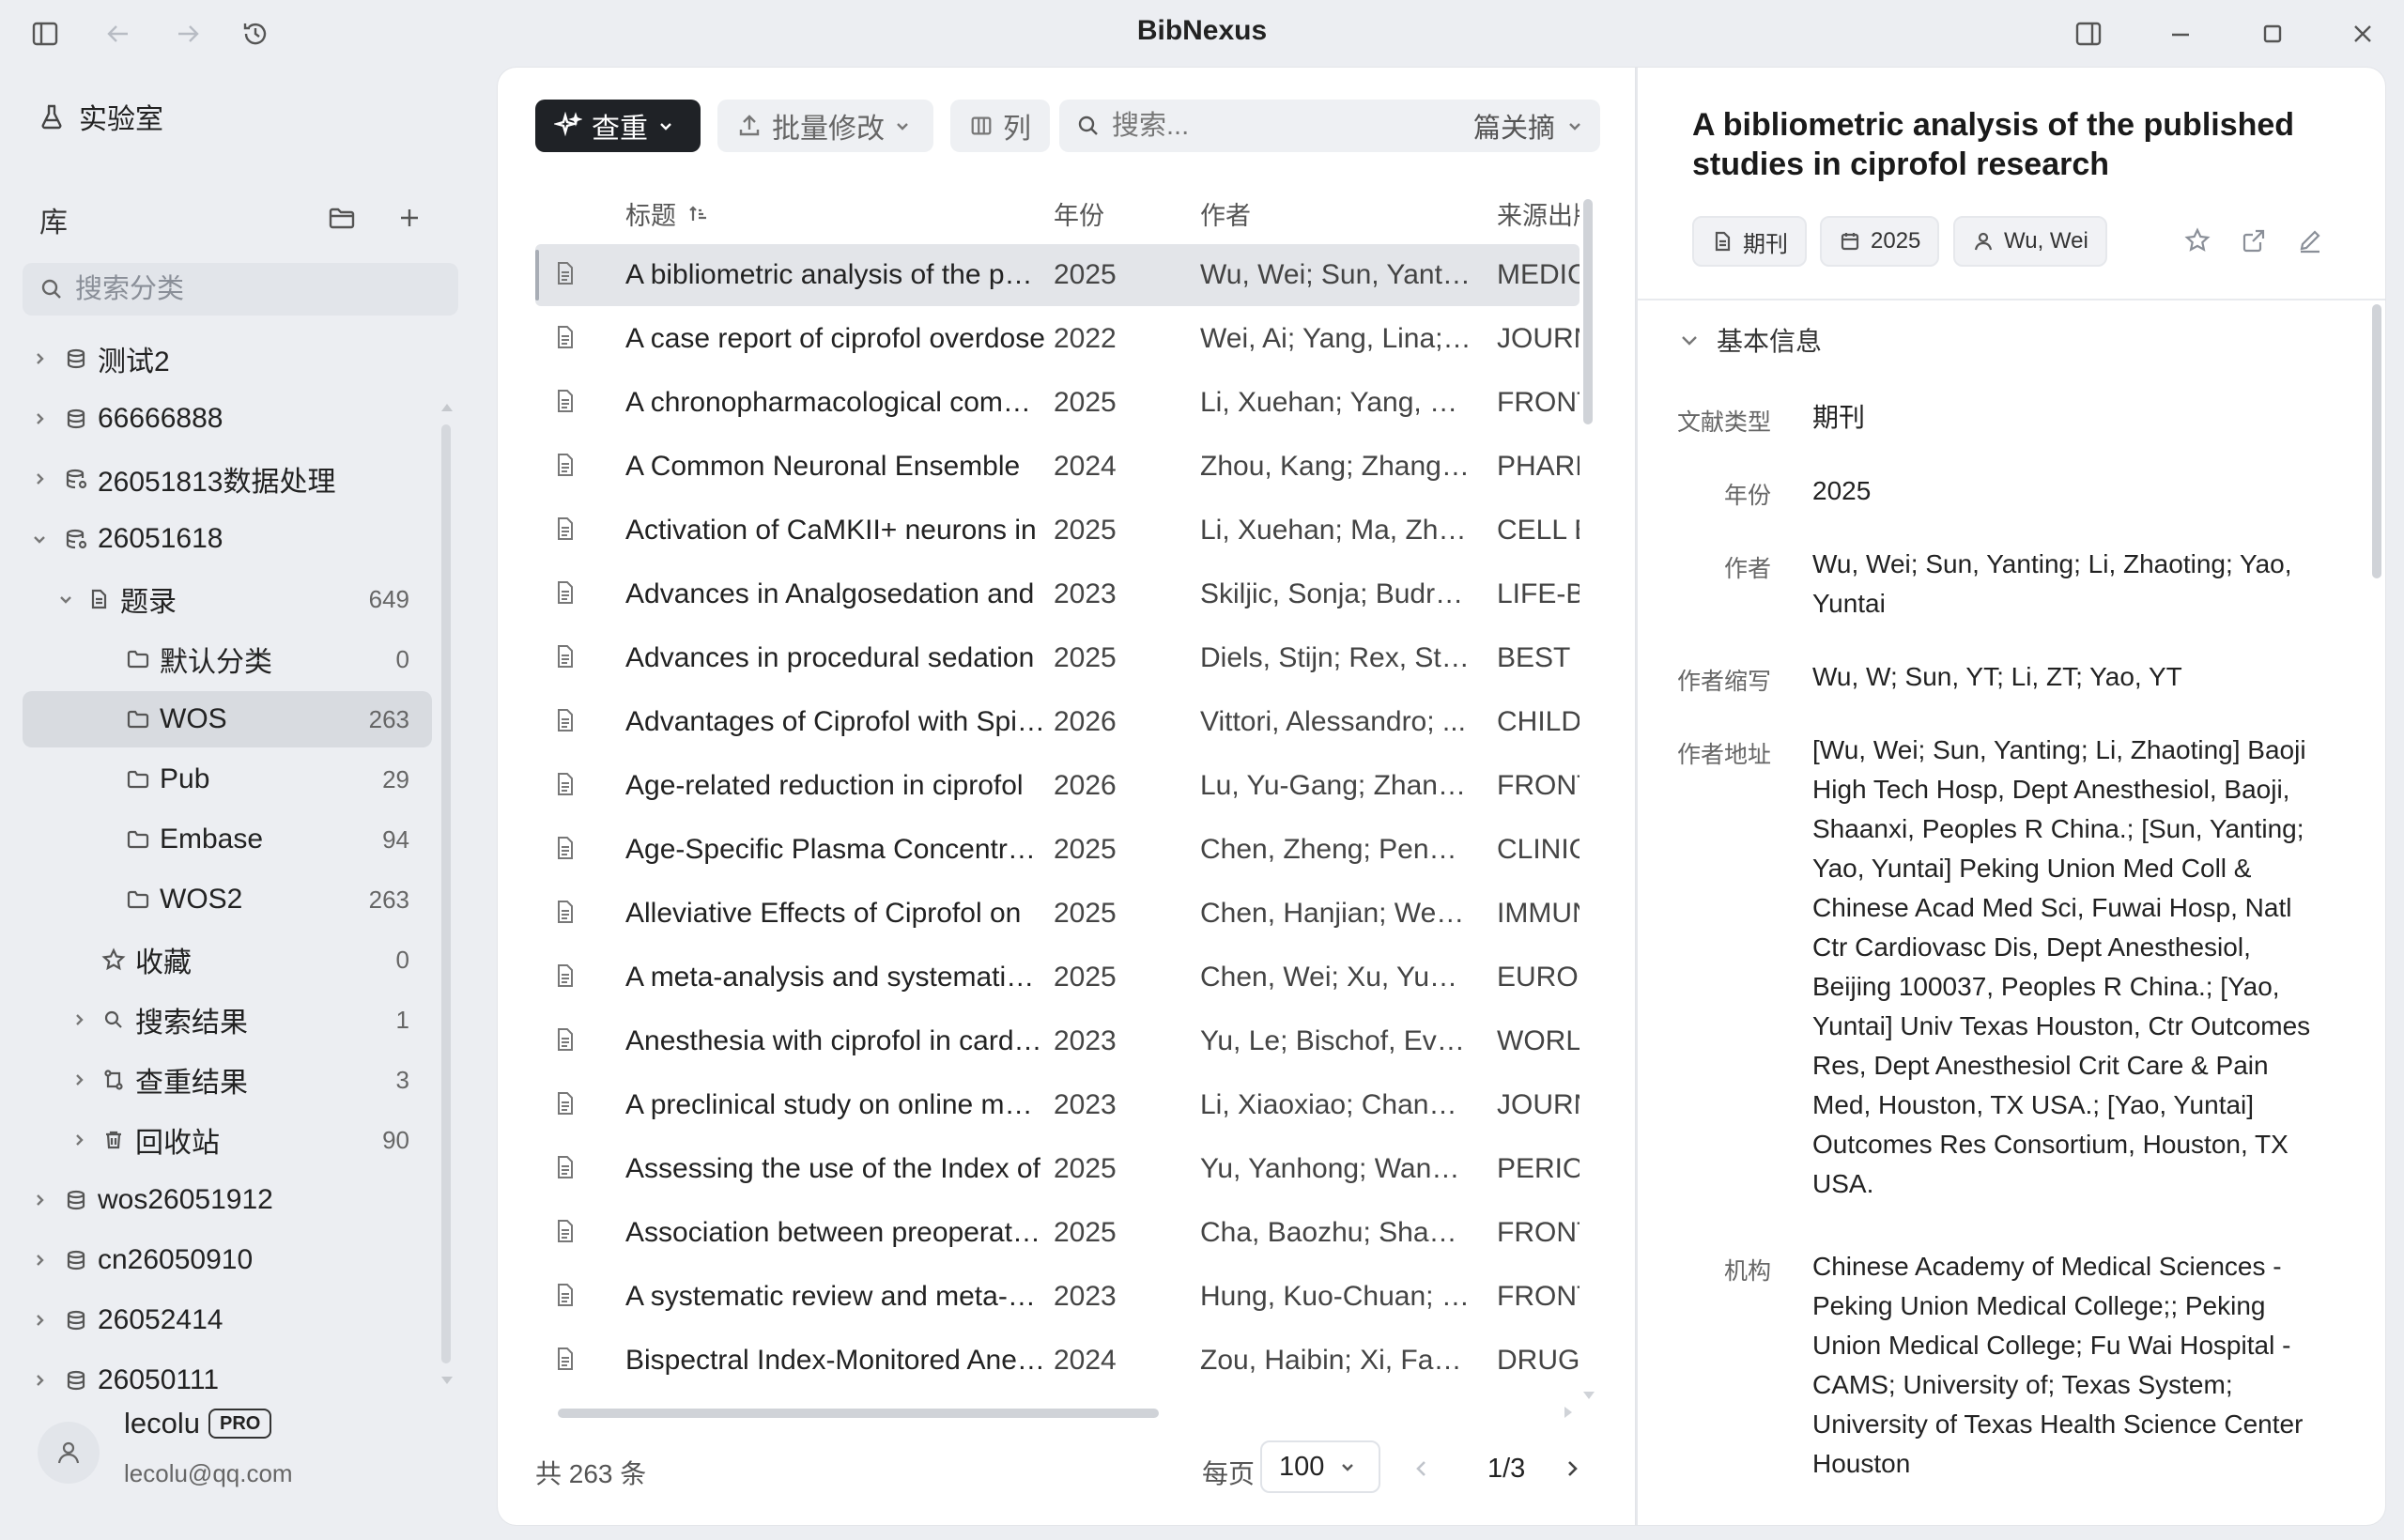 Image resolution: width=2404 pixels, height=1540 pixels. What do you see at coordinates (45, 34) in the screenshot?
I see `sidebar-toggle-icon` at bounding box center [45, 34].